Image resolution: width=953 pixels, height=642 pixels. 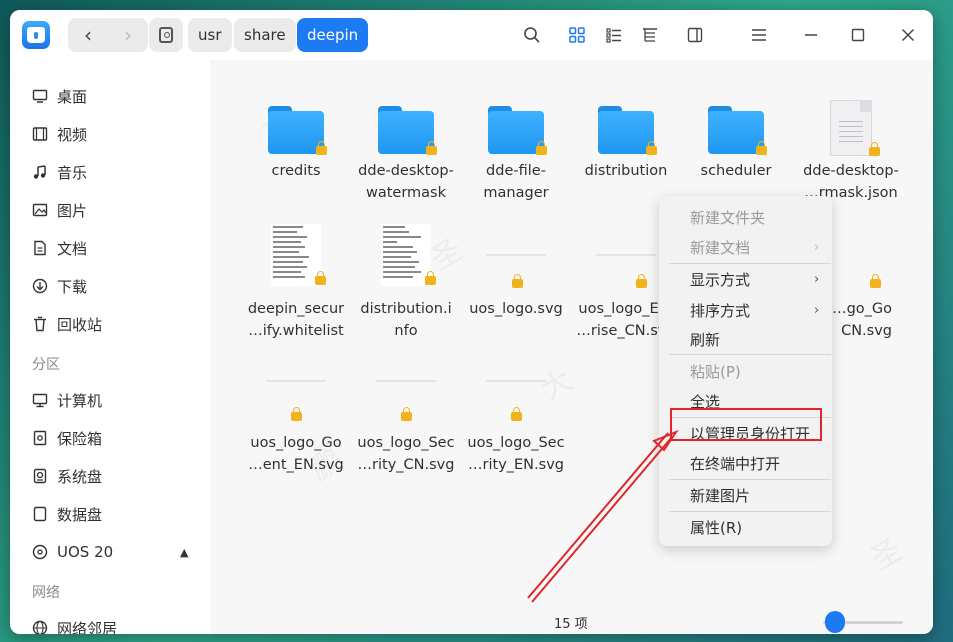 What do you see at coordinates (40, 552) in the screenshot?
I see `optical-disc-icon` at bounding box center [40, 552].